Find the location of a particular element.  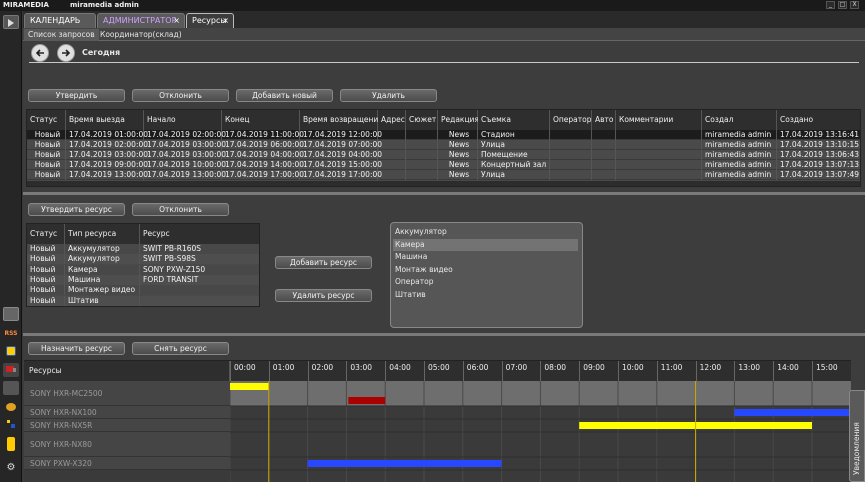

tab-administrator: АДМИНИСТРАТОР × is located at coordinates (141, 20).